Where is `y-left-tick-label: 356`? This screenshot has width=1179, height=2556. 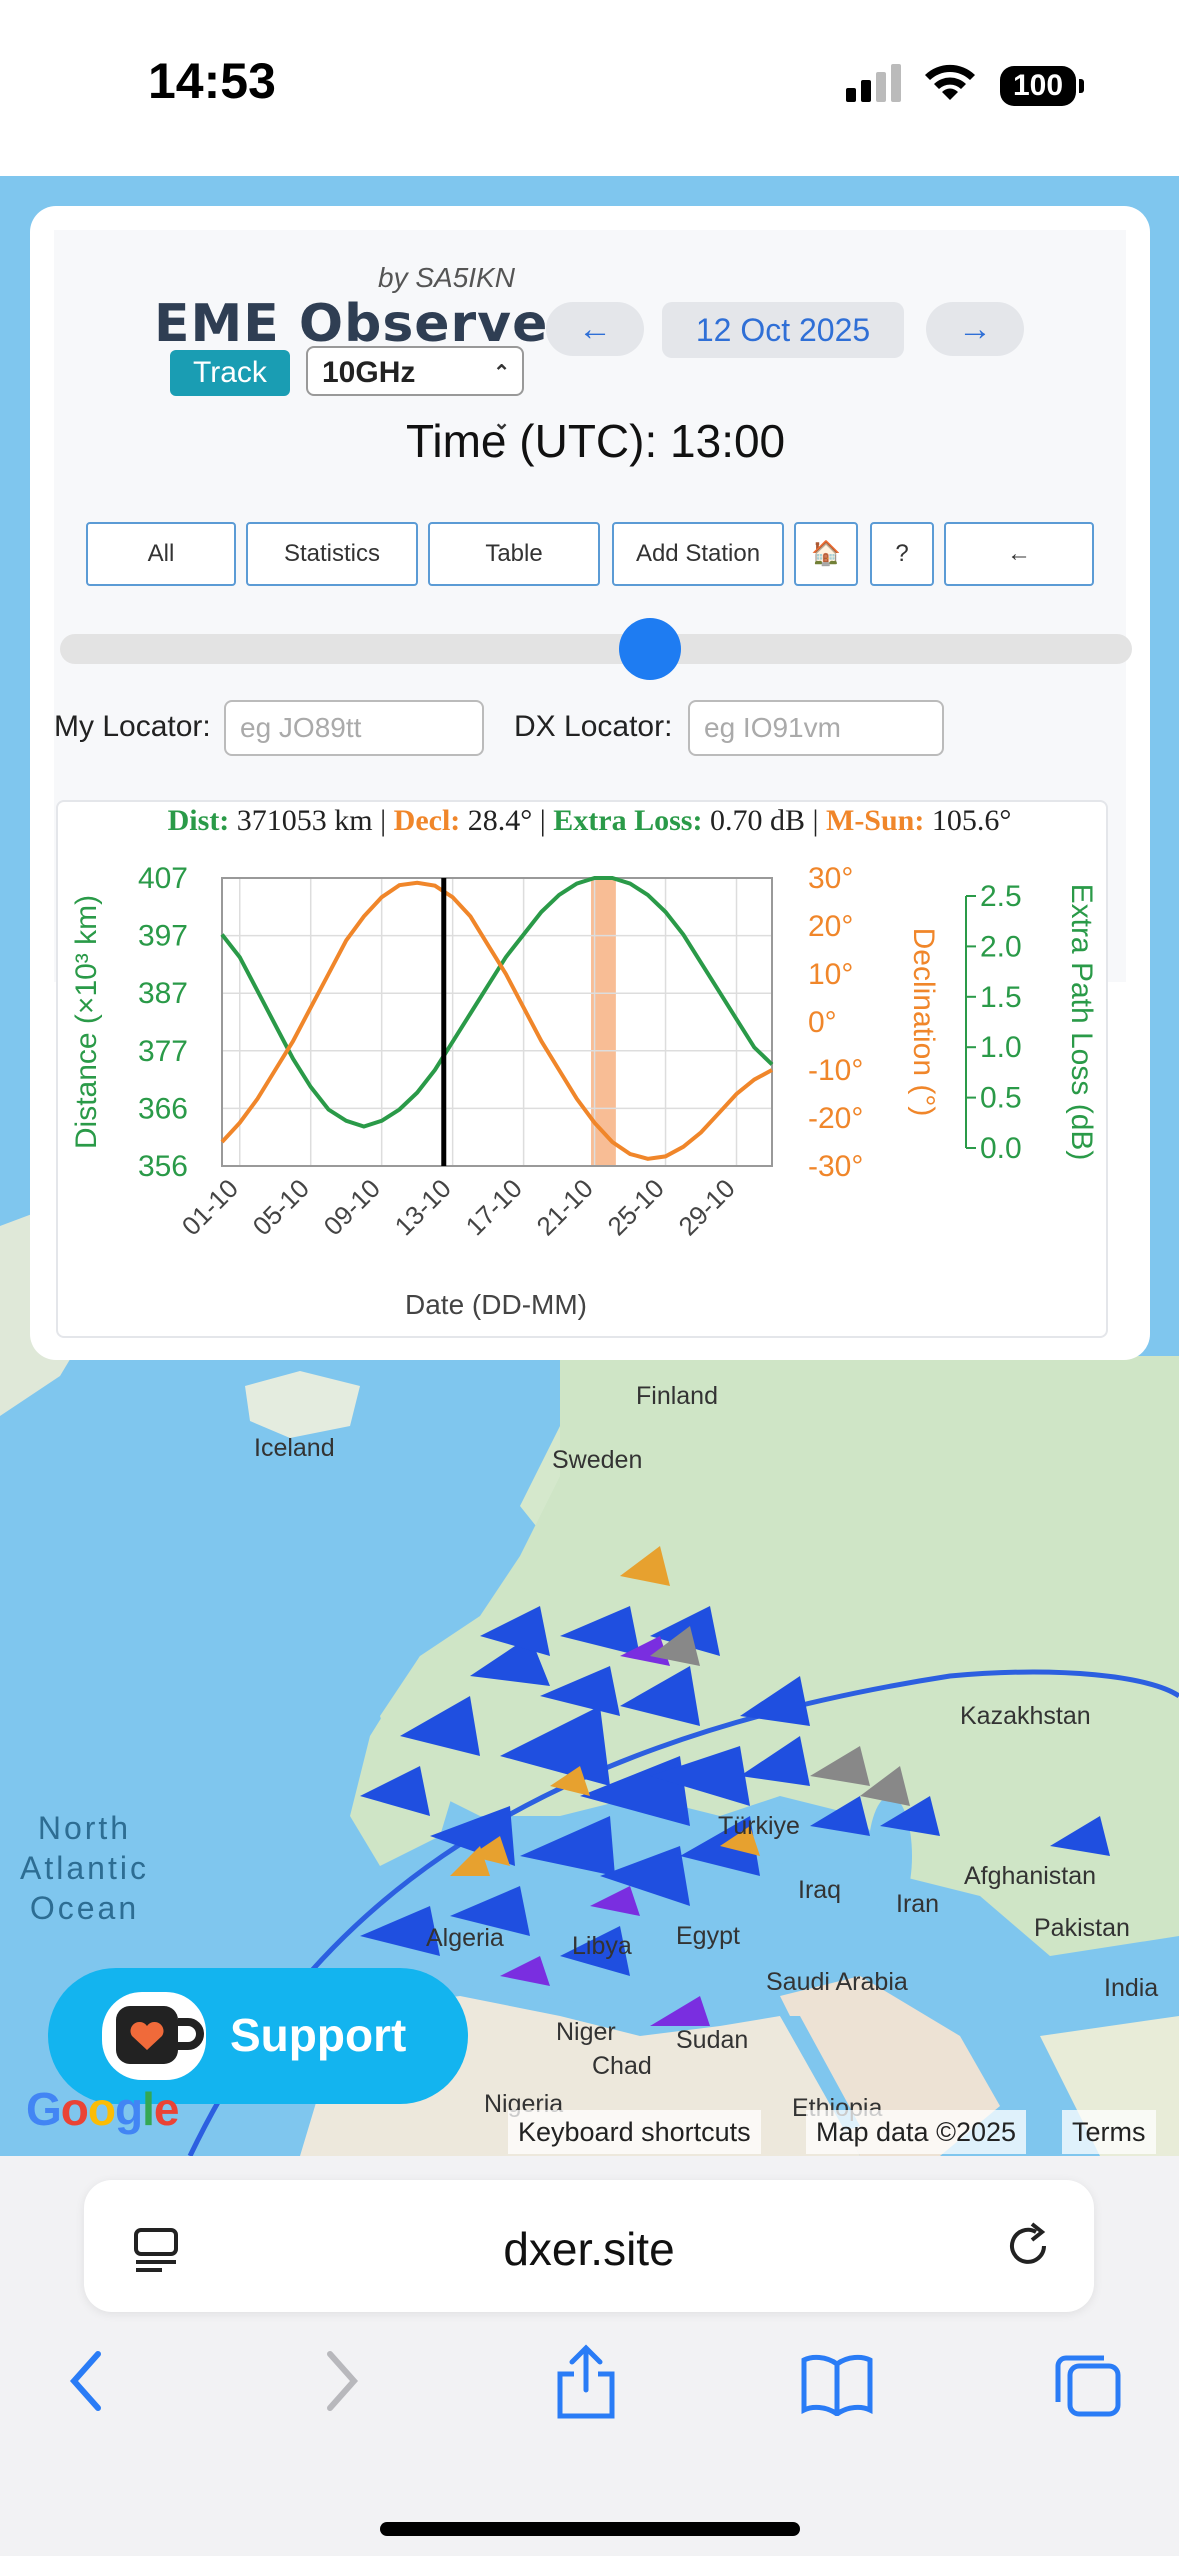 y-left-tick-label: 356 is located at coordinates (163, 1166).